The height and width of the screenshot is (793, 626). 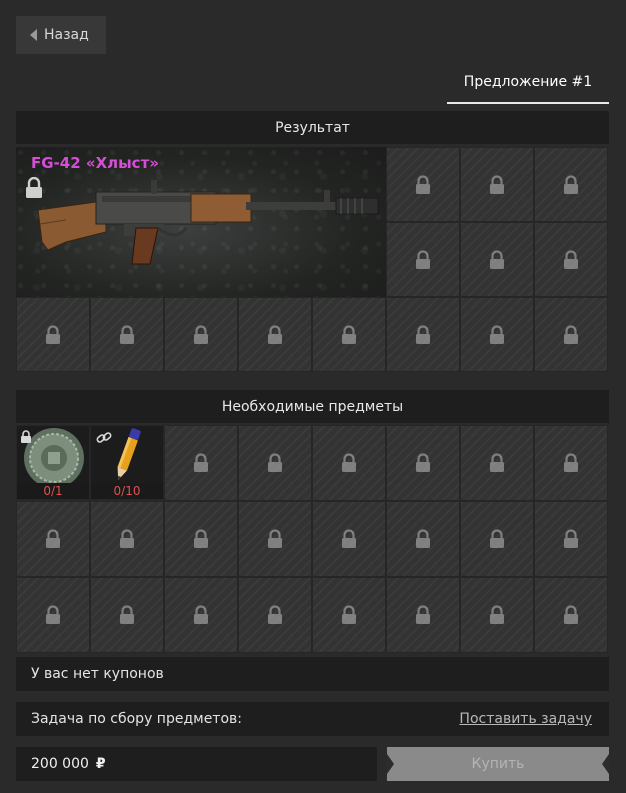 I want to click on buy-button-label: Купить, so click(x=498, y=764).